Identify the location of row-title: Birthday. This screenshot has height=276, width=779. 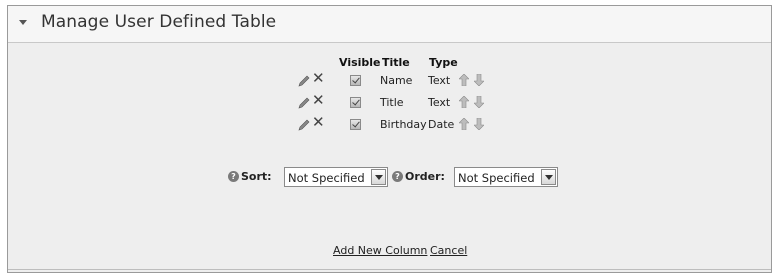
(403, 124).